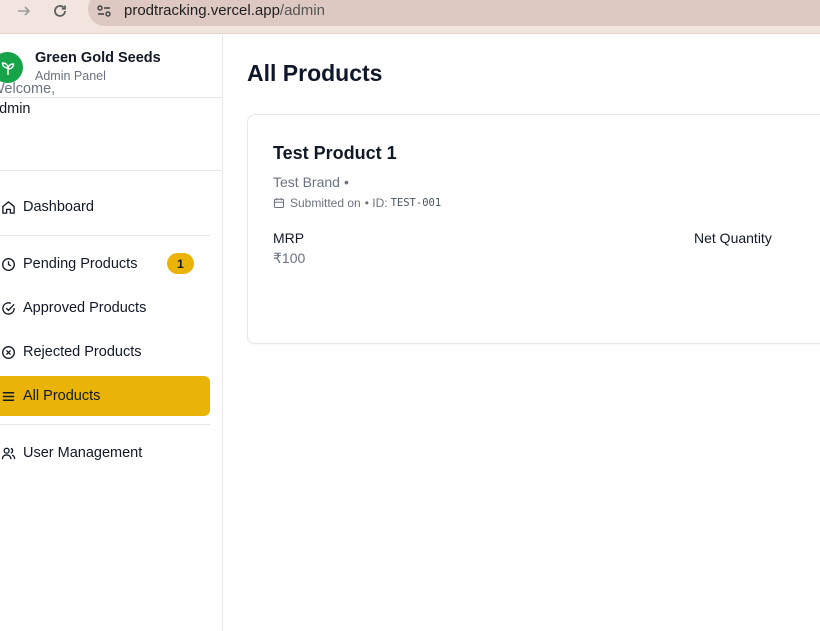  What do you see at coordinates (180, 263) in the screenshot?
I see `pending-count-badge: 1` at bounding box center [180, 263].